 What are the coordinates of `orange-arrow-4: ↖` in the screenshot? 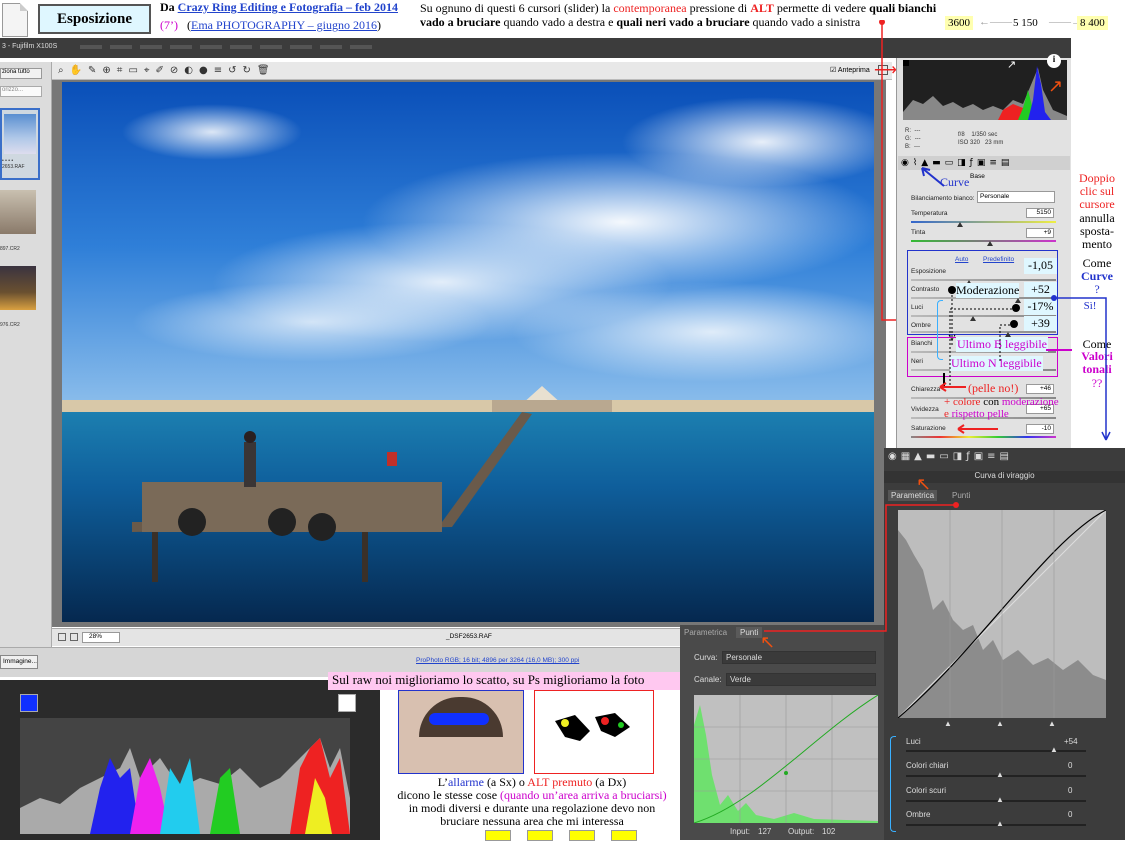 It's located at (768, 642).